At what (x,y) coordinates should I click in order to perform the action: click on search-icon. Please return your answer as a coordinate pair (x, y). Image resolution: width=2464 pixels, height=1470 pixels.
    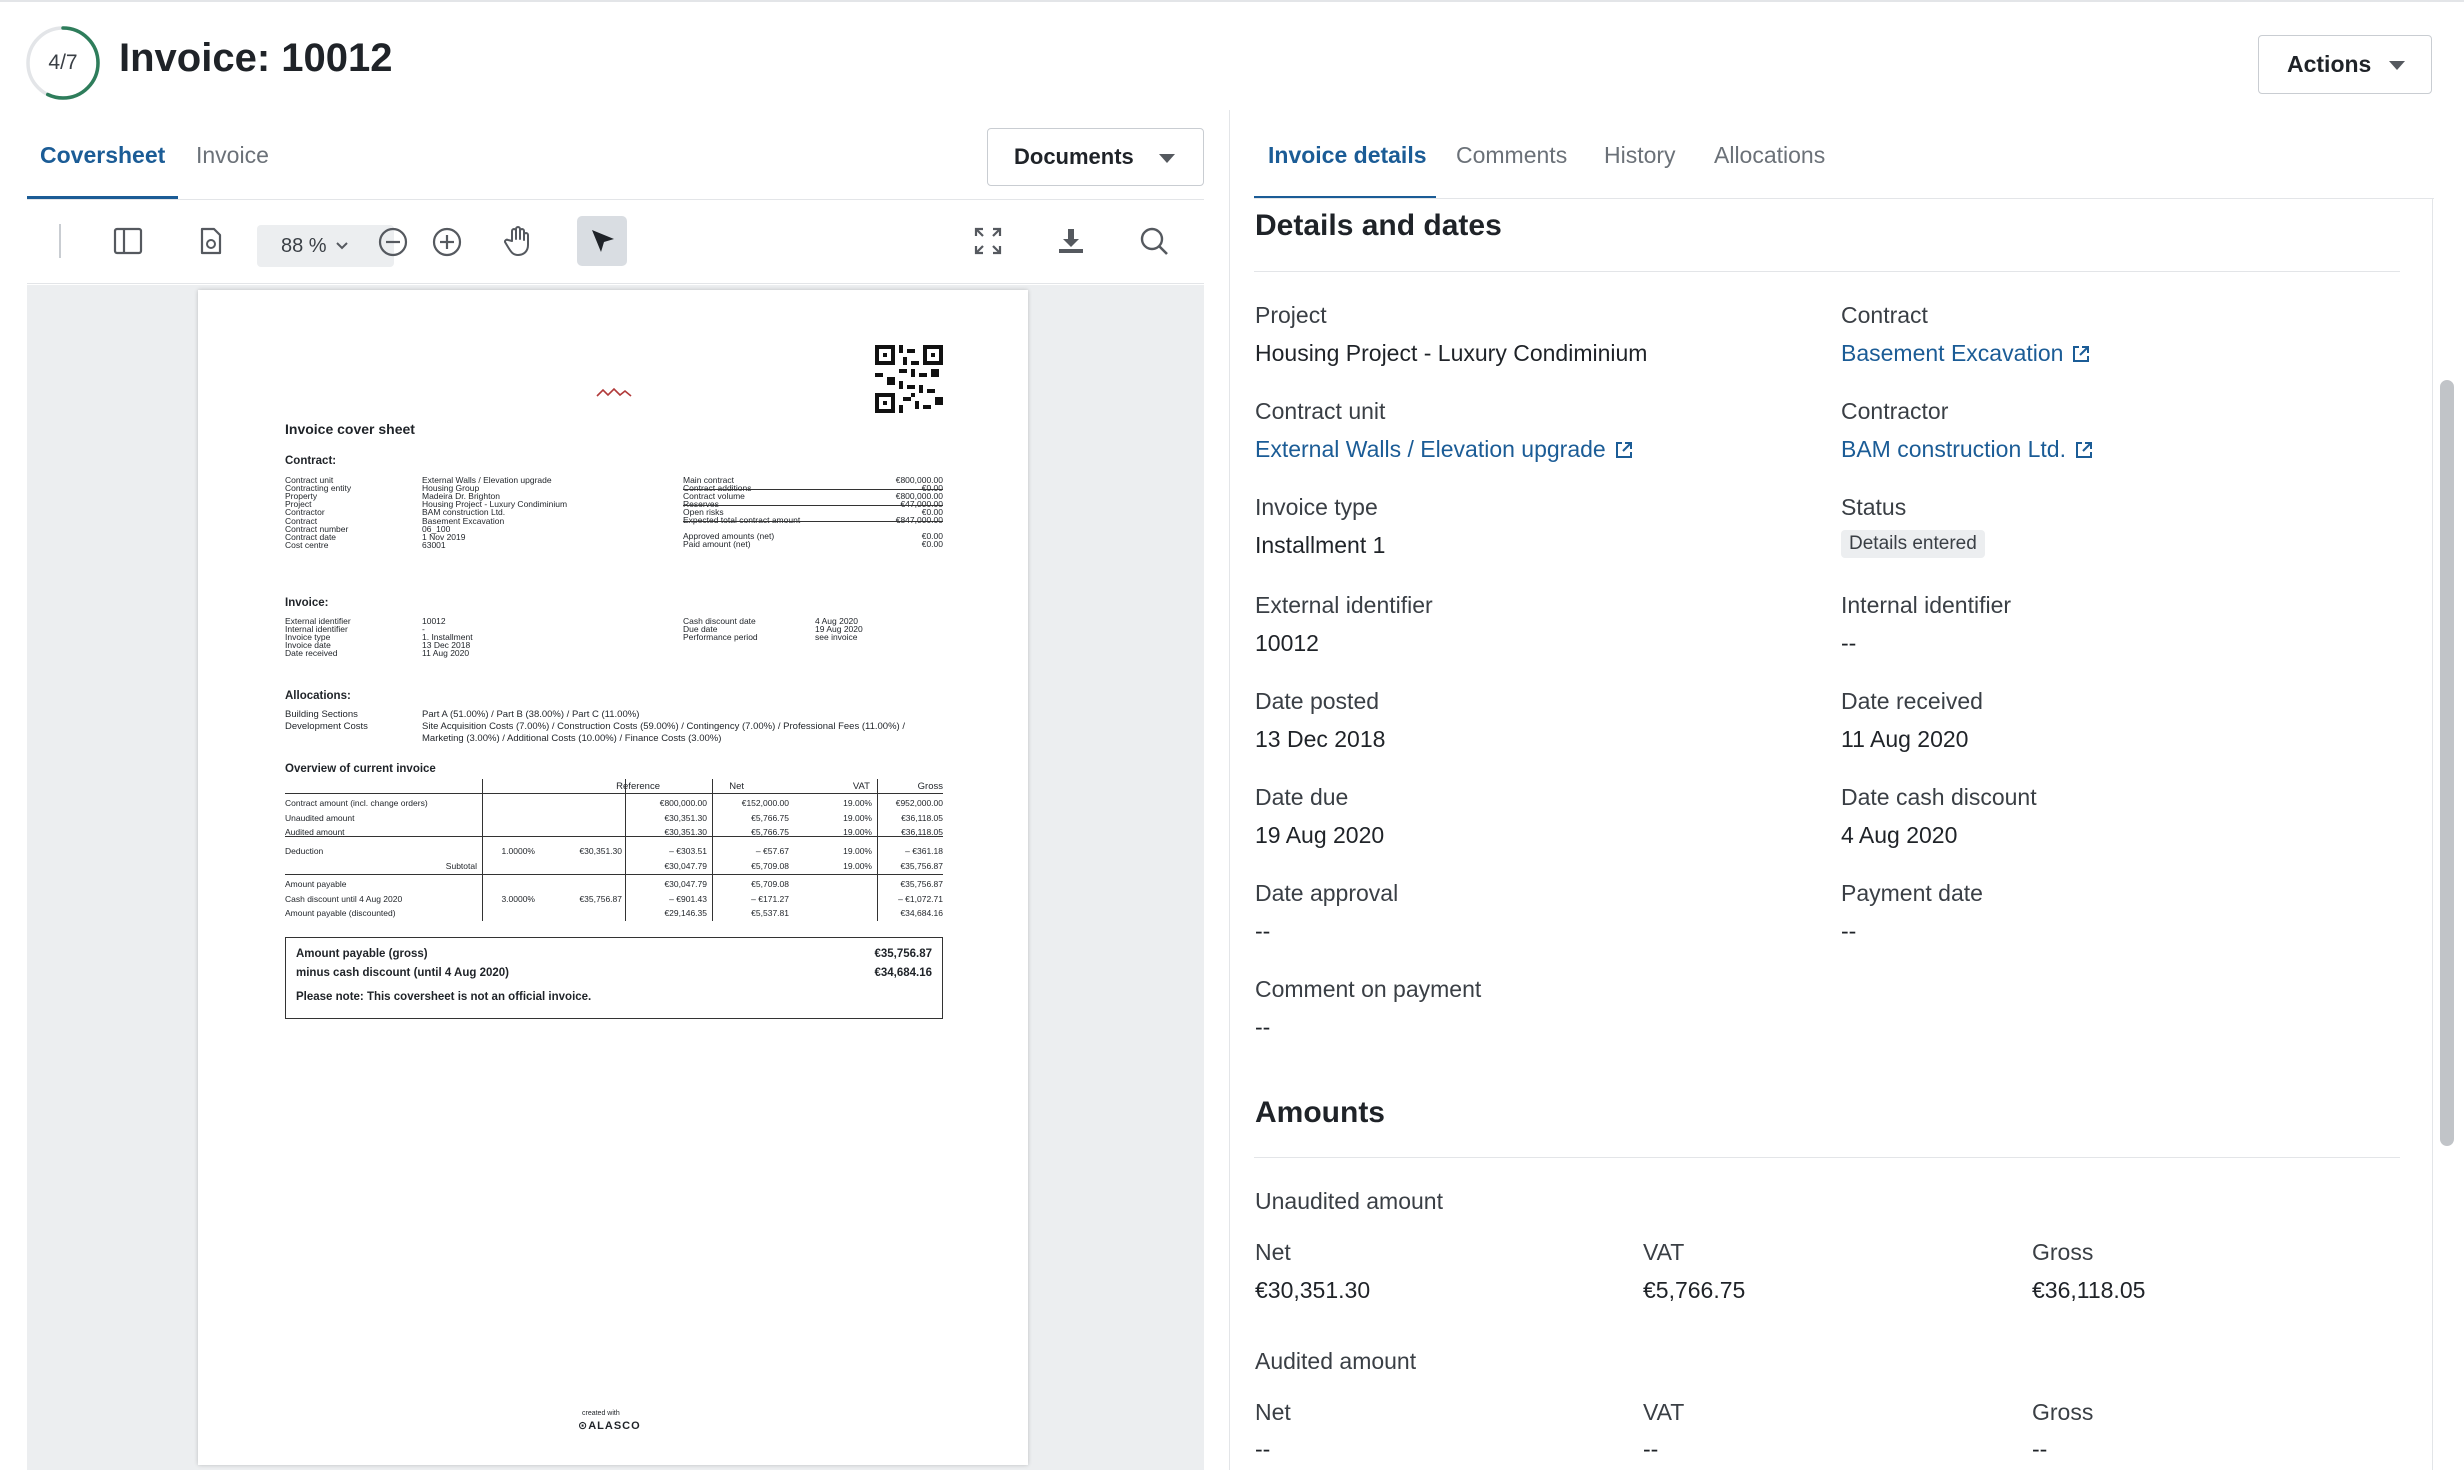
    Looking at the image, I should click on (1154, 241).